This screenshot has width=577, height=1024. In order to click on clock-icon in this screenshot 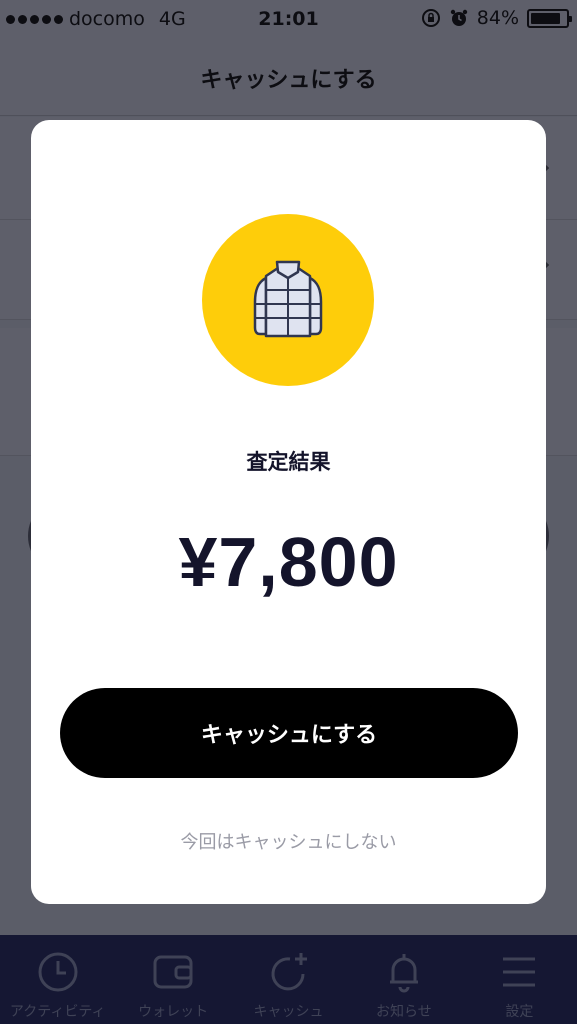, I will do `click(58, 972)`.